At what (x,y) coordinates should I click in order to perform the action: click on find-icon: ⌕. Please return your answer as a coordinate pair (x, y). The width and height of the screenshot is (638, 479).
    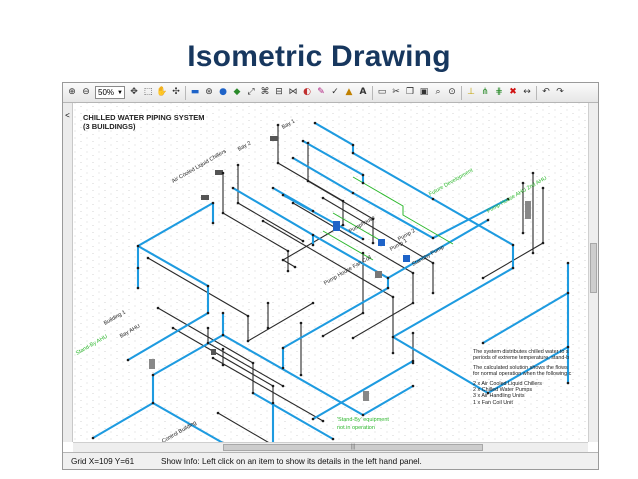
    Looking at the image, I should click on (438, 93).